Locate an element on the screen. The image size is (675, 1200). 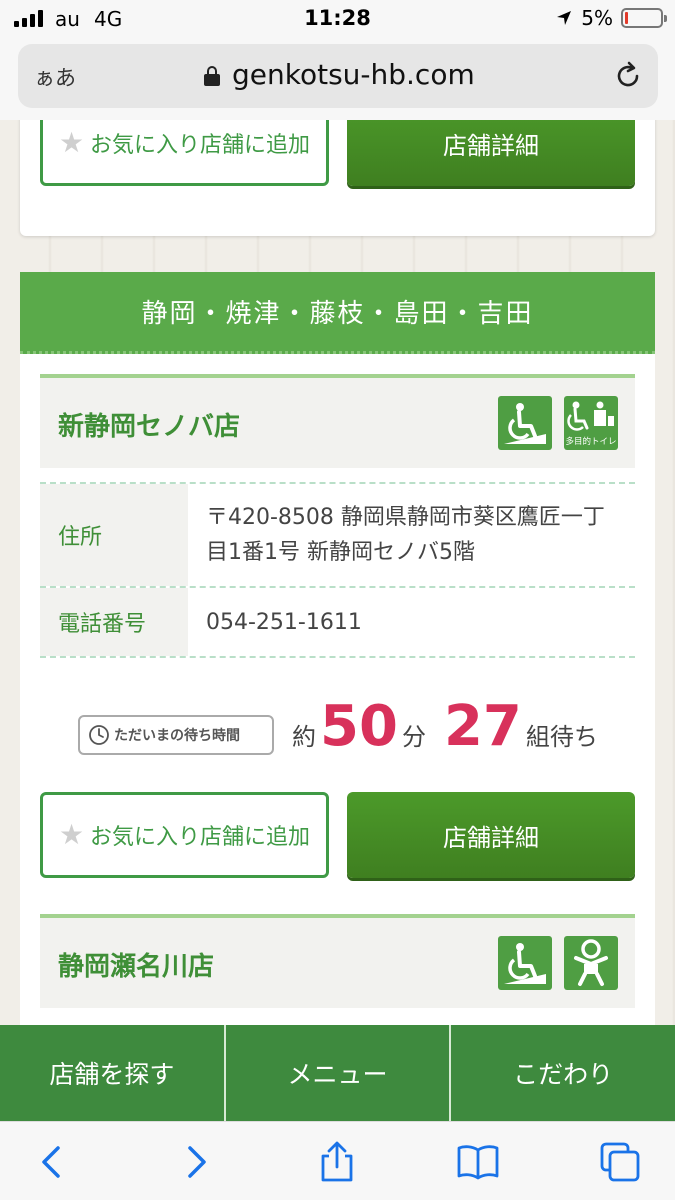
wait-time-area: ただいまの待ち時間 約 50 分 27 組待ち is located at coordinates (337, 727).